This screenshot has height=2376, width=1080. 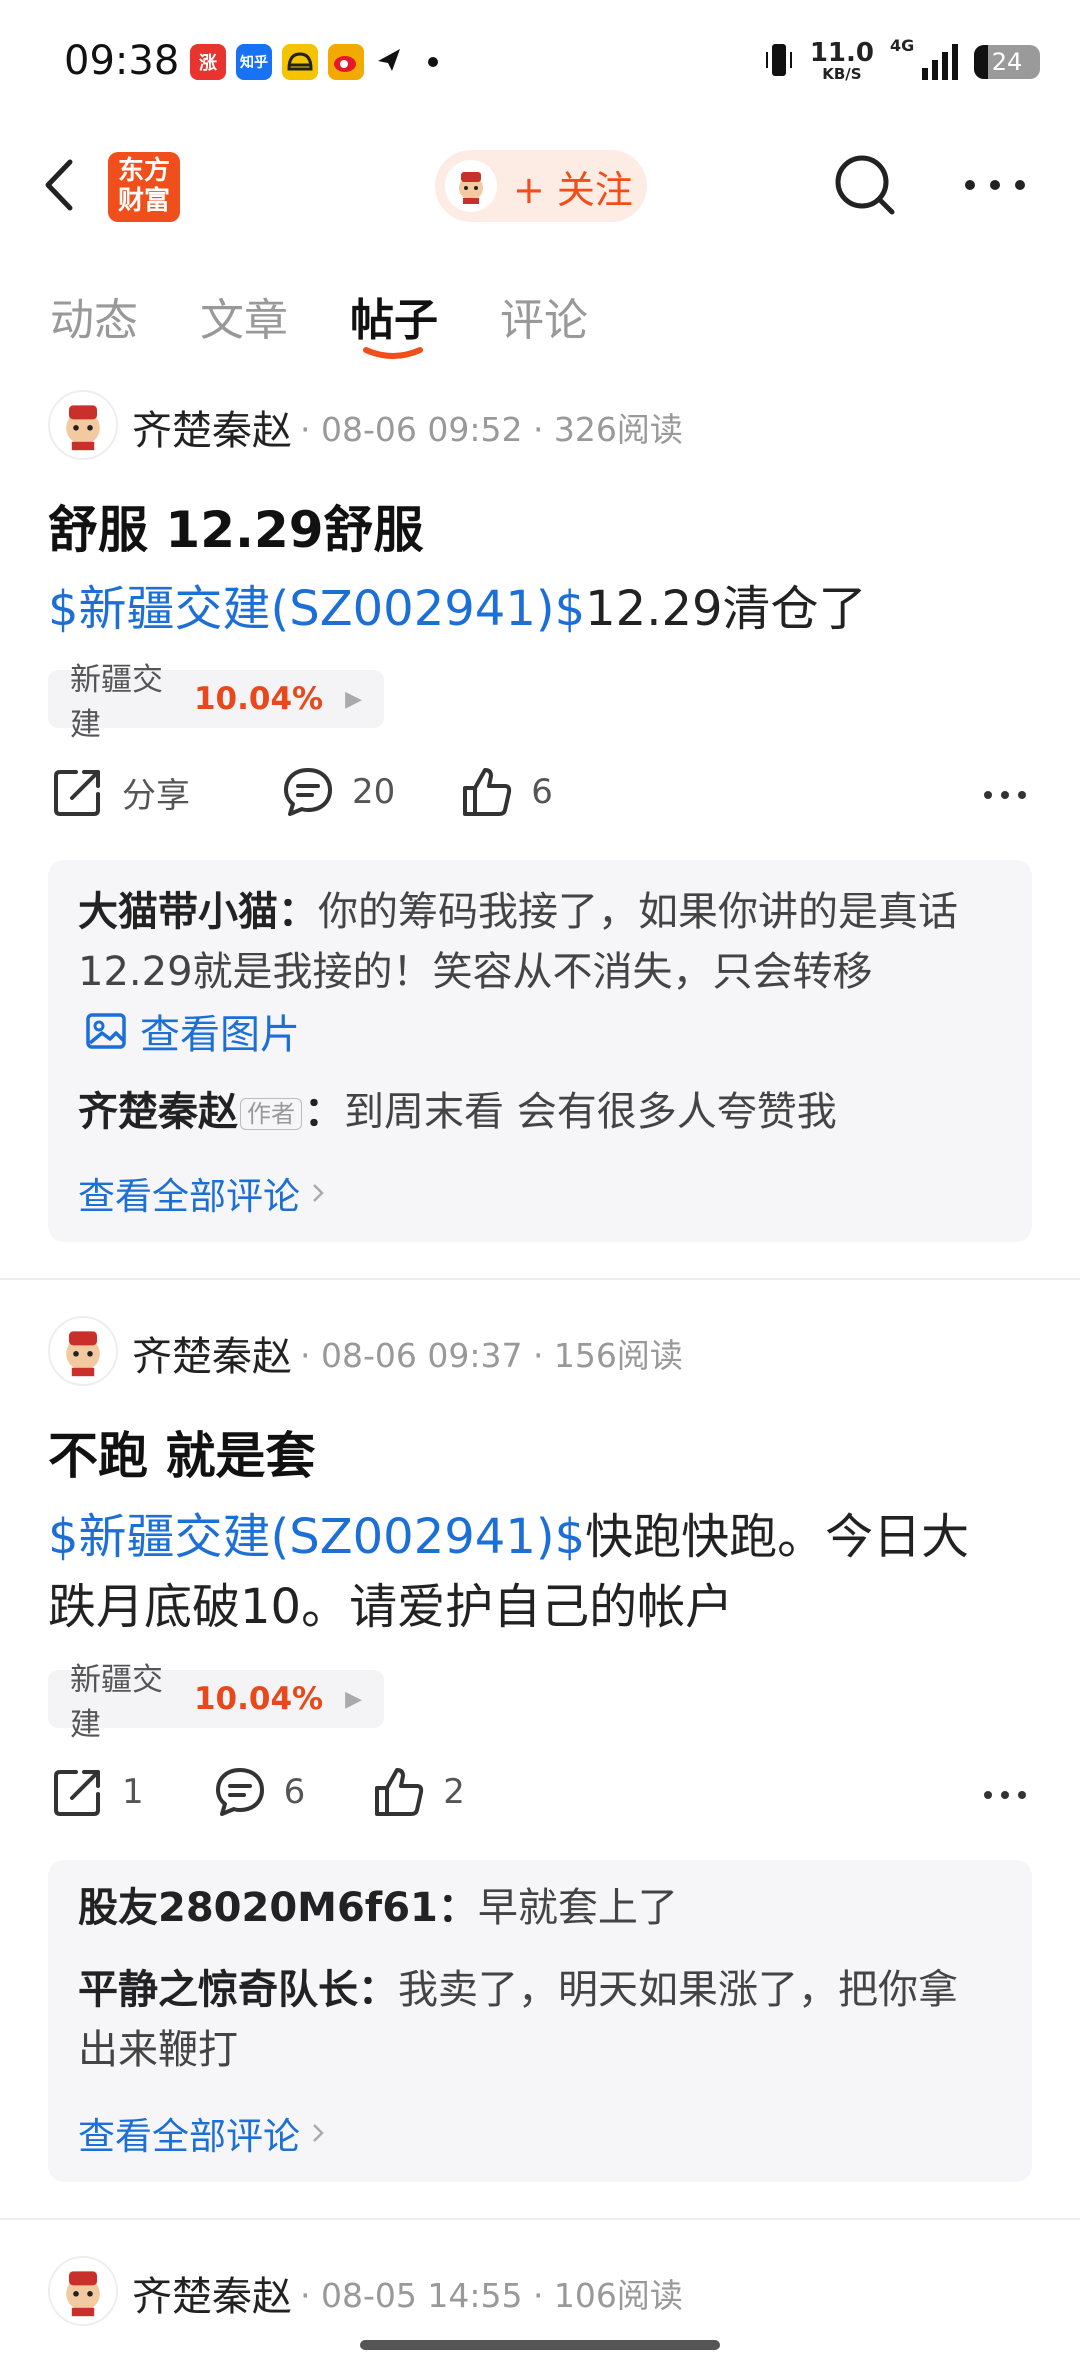 I want to click on post-title: 舒服 12.29舒服, so click(x=236, y=526).